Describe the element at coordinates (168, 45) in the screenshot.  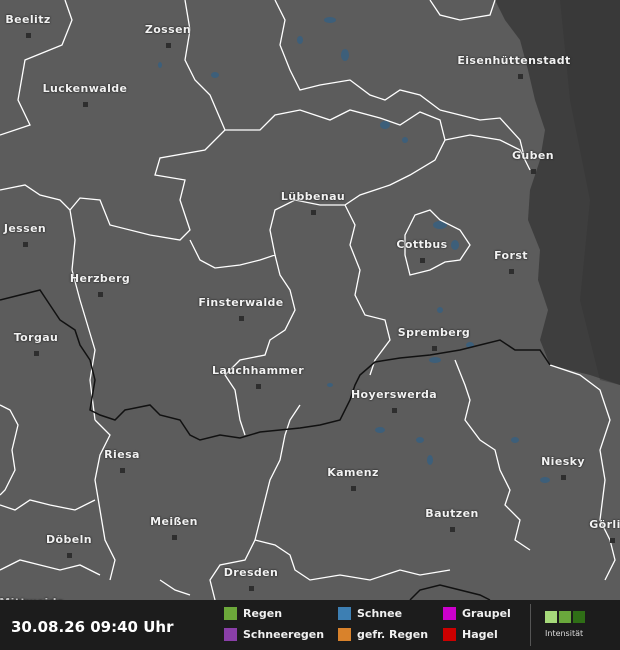
I see `city-marker-zossen` at that location.